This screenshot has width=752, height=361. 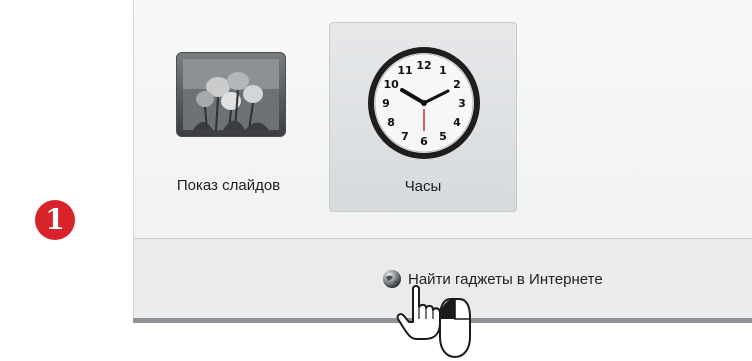 I want to click on clock-icon: 12 12 3 45678 9 1011, so click(x=424, y=103).